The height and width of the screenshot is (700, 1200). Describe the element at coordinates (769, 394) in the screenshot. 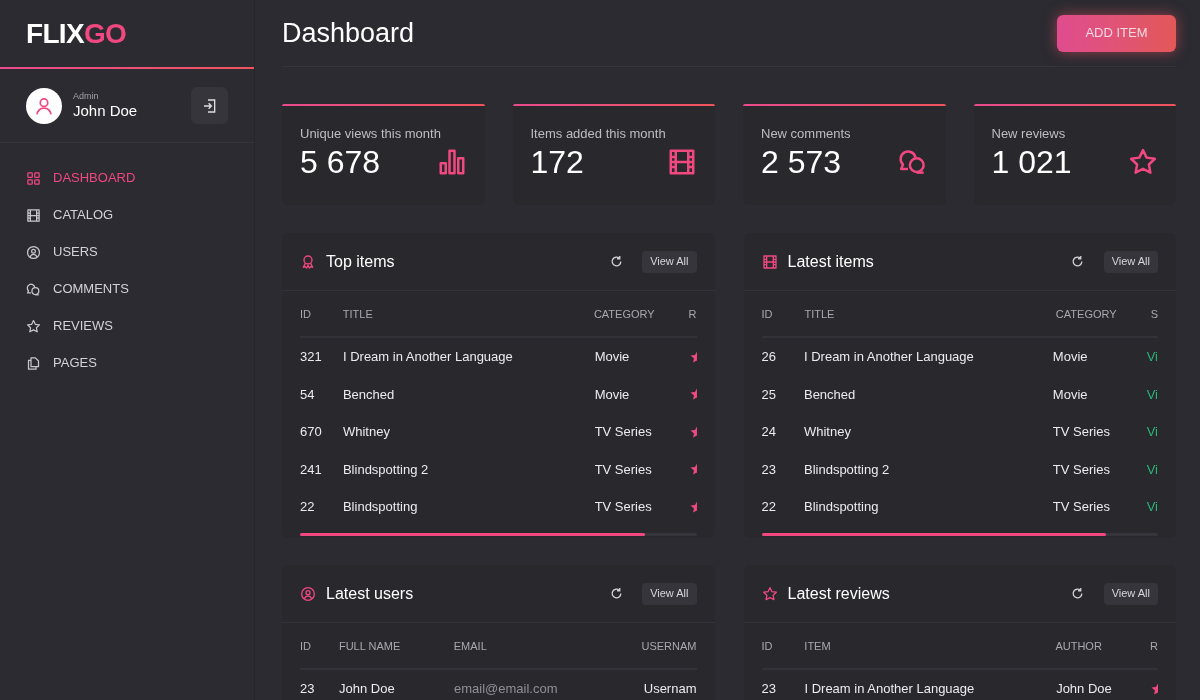

I see `table-cell-text: 25` at that location.